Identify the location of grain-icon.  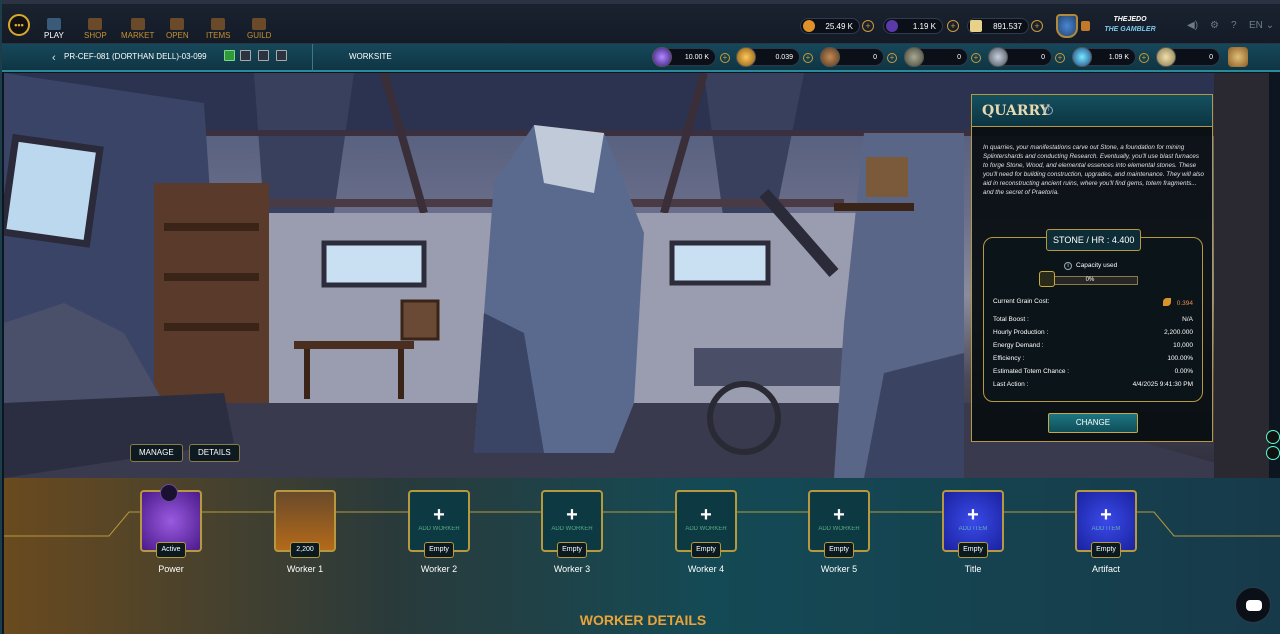
(1166, 302).